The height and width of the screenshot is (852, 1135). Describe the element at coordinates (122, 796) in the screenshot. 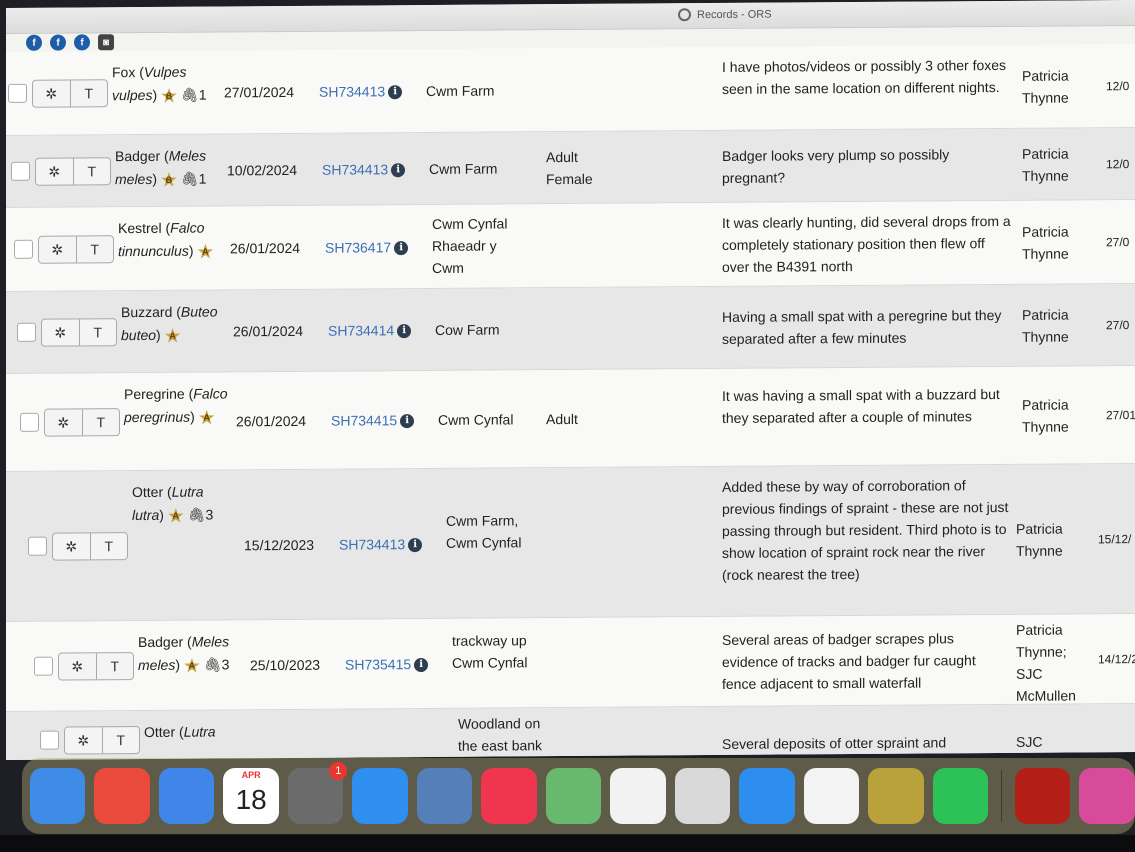

I see `chrome-icon` at that location.